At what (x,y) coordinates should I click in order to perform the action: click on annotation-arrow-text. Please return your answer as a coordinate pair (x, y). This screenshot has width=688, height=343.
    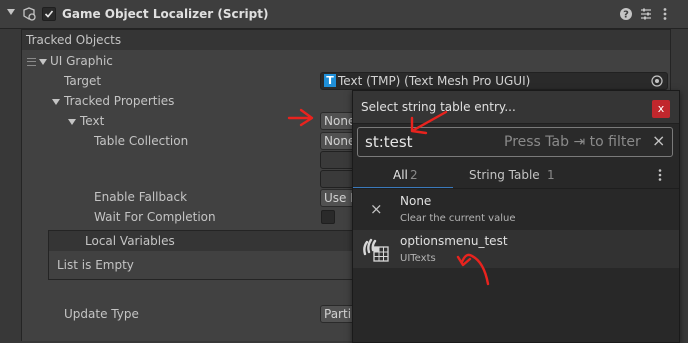
    Looking at the image, I should click on (300, 117).